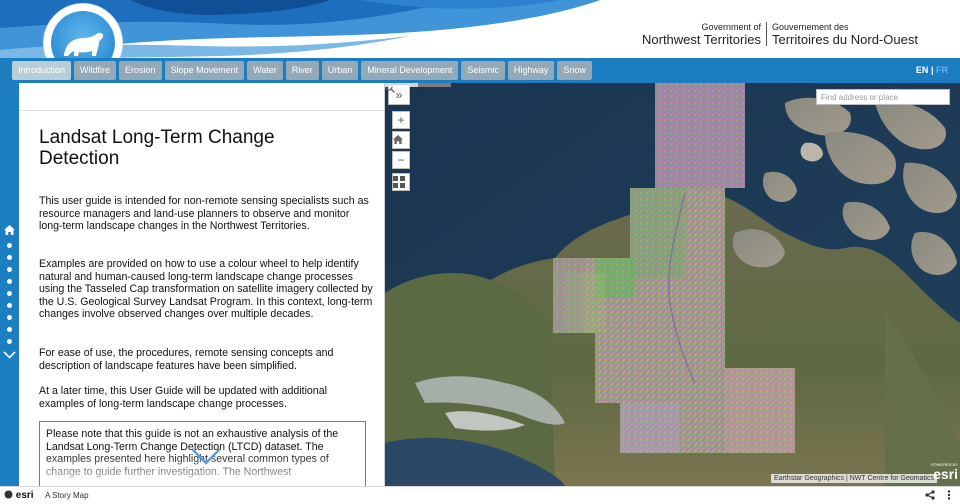  I want to click on polar-bear-icon, so click(83, 34).